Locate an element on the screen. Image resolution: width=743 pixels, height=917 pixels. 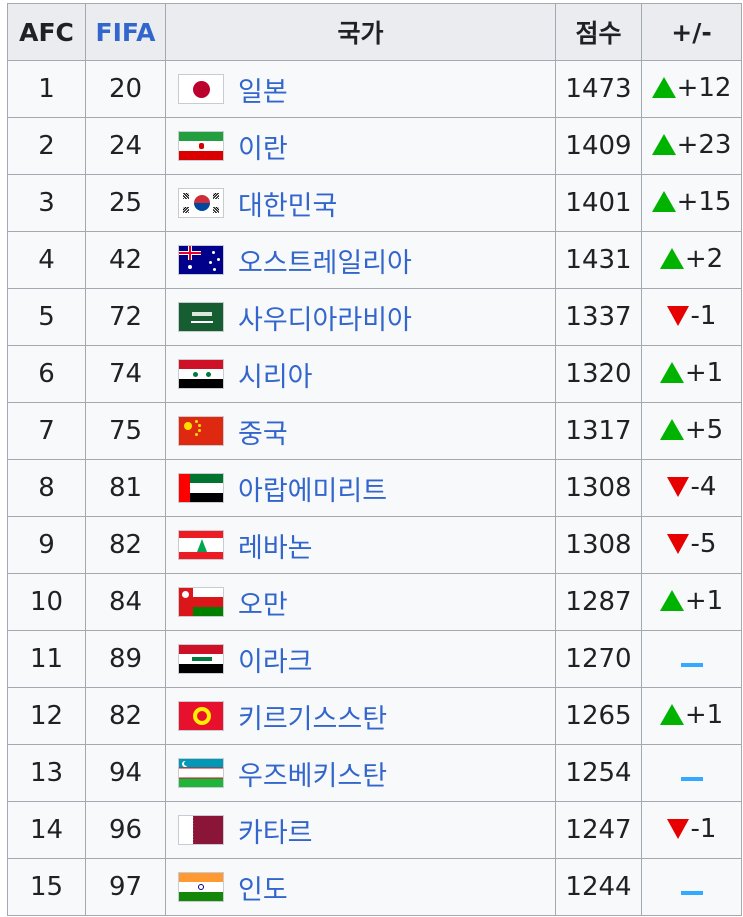
lebanon-flag-icon is located at coordinates (201, 545).